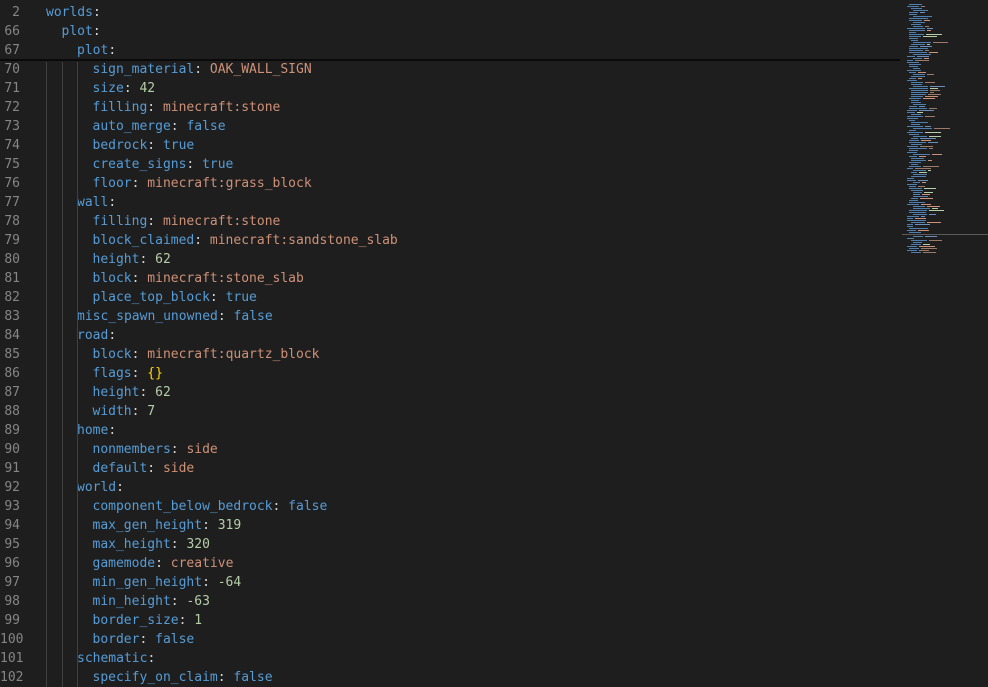 Image resolution: width=988 pixels, height=687 pixels. Describe the element at coordinates (73, 12) in the screenshot. I see `sticky-scroll-line: worlds:` at that location.